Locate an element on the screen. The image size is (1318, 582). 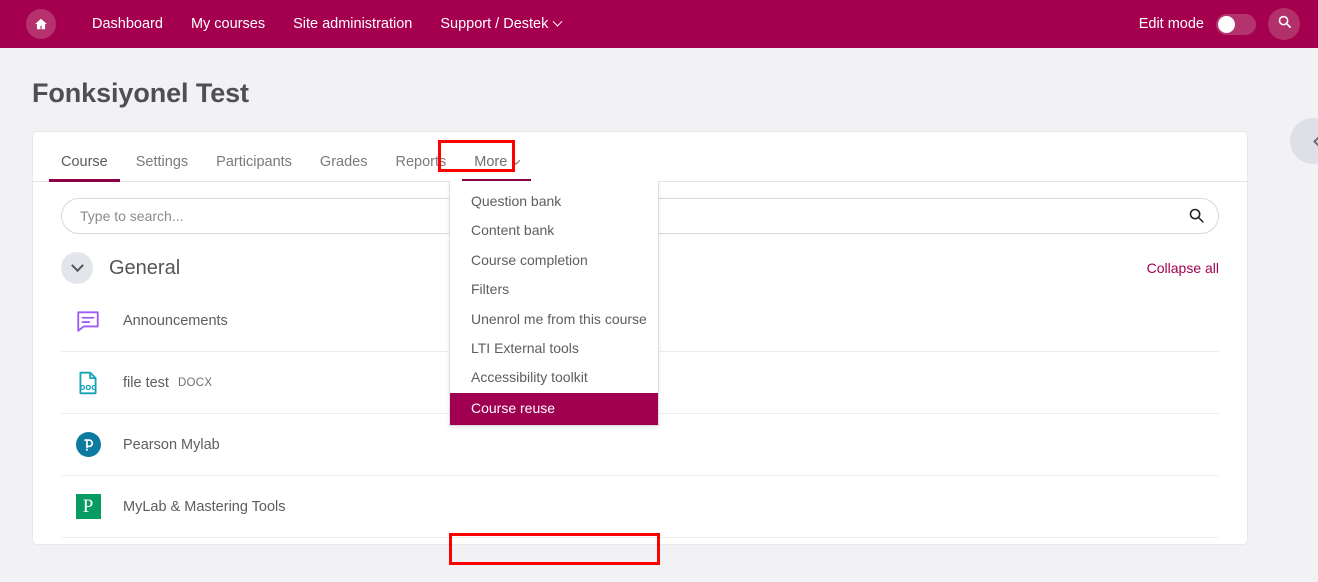
navbar-right-controls: Edit mode is located at coordinates (1219, 24).